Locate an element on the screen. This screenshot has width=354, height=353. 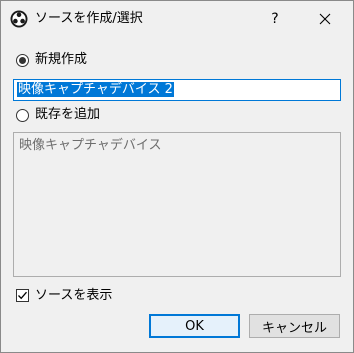
radio-selected-dot is located at coordinates (22, 60).